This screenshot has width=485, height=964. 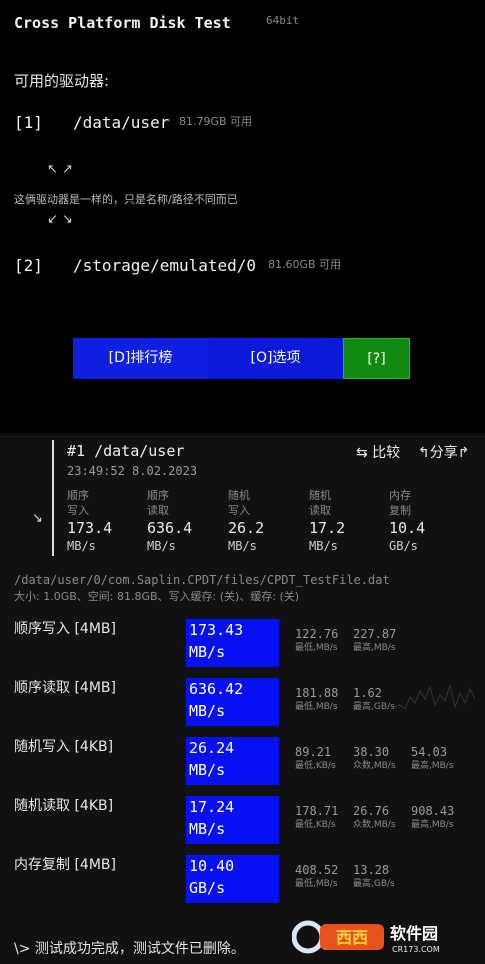 I want to click on stat-mode: 26.76 众数,MB/s, so click(x=374, y=817).